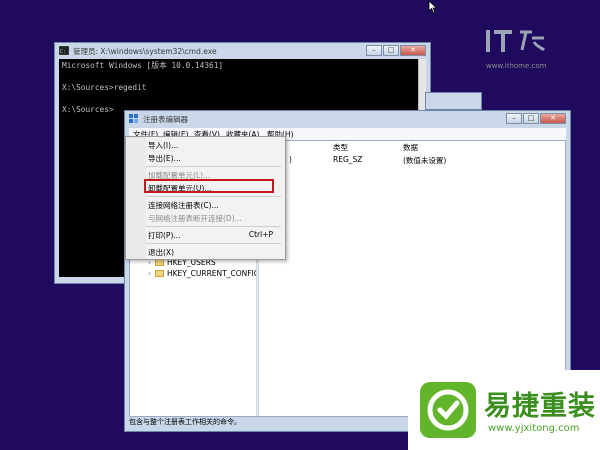  What do you see at coordinates (213, 273) in the screenshot?
I see `tree-node-label: HKEY_CURRENT_CONFIG` at bounding box center [213, 273].